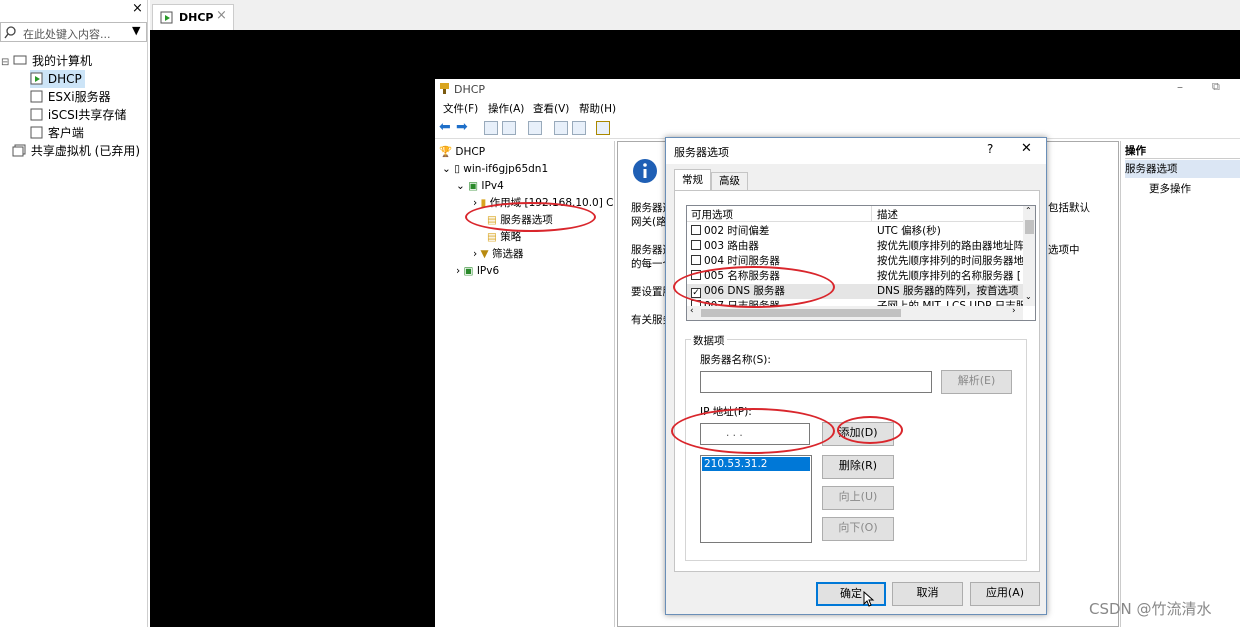 The width and height of the screenshot is (1240, 627). I want to click on close-button: ✕, so click(1026, 148).